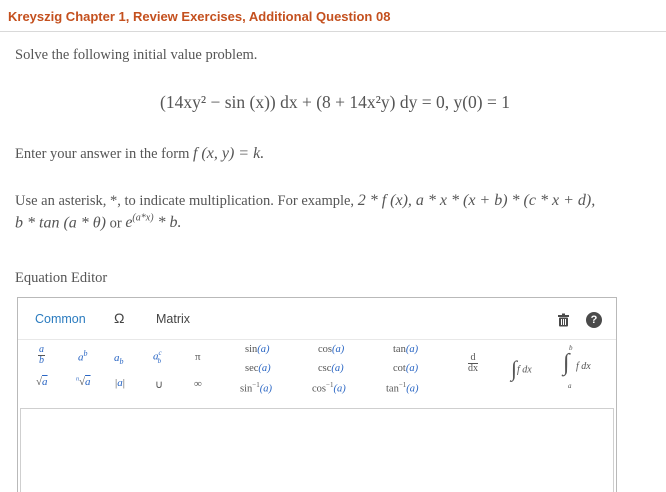  Describe the element at coordinates (198, 384) in the screenshot. I see `infinity-button: ∞` at that location.